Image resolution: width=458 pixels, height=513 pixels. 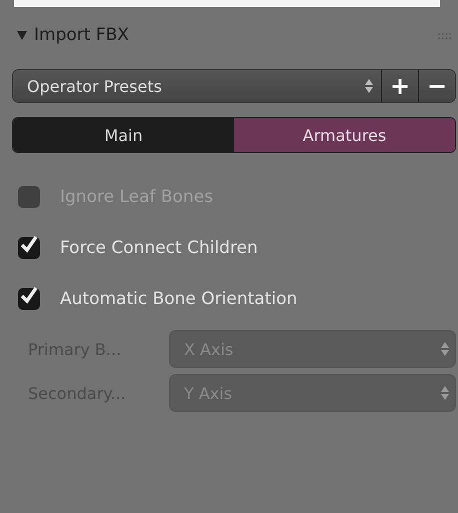 I want to click on panel-title: Import FBX, so click(x=81, y=35).